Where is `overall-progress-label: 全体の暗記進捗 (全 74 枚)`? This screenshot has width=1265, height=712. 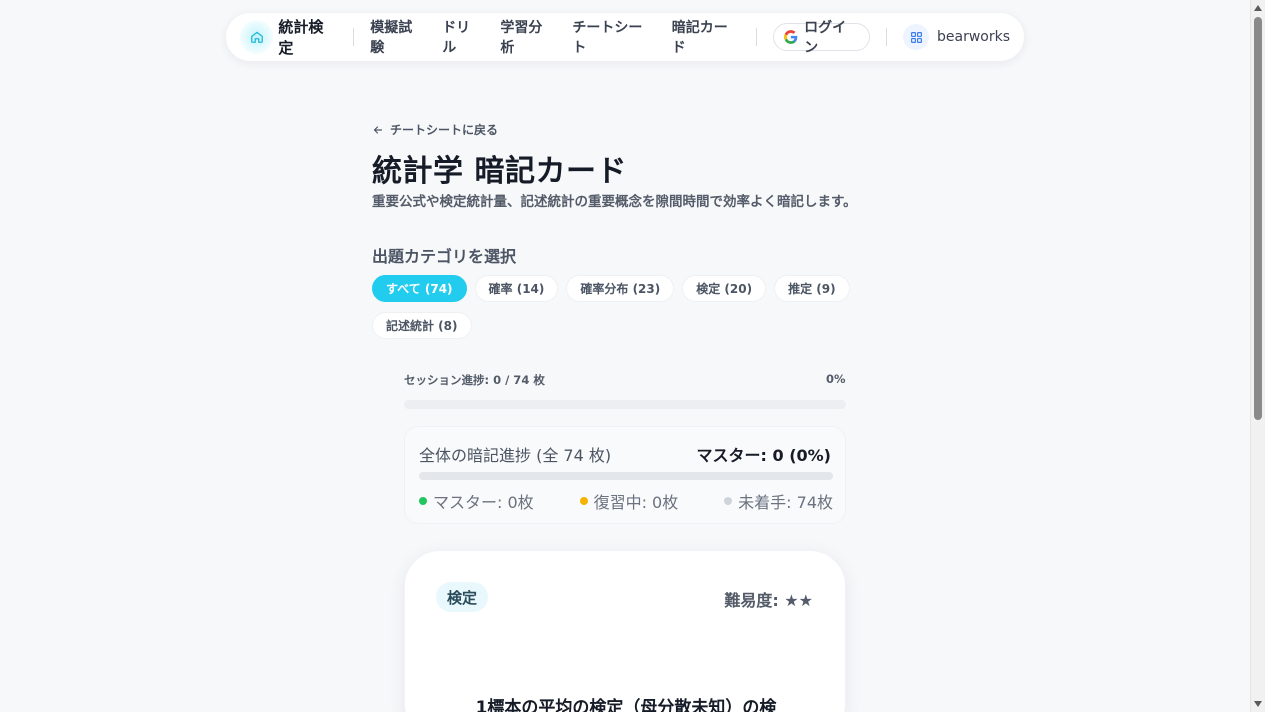 overall-progress-label: 全体の暗記進捗 (全 74 枚) is located at coordinates (515, 455).